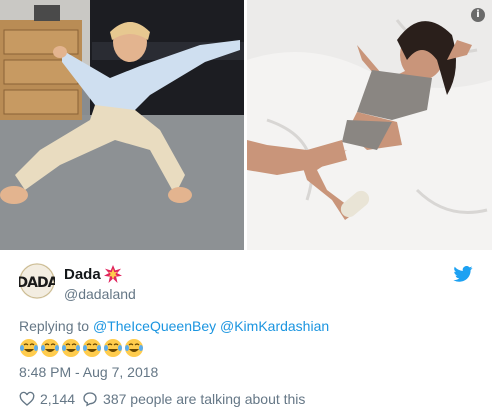 This screenshot has width=492, height=415. I want to click on author-display-name: Dada, so click(82, 274).